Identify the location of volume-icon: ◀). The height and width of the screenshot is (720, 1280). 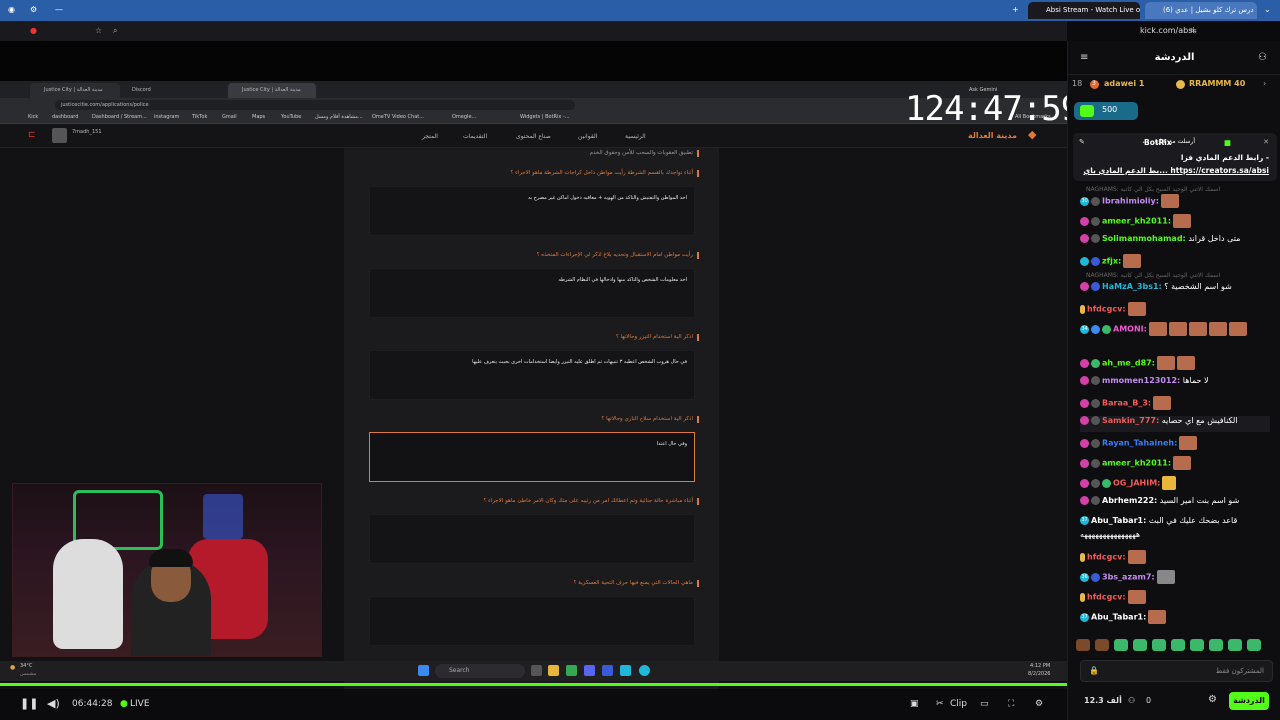
(53, 703).